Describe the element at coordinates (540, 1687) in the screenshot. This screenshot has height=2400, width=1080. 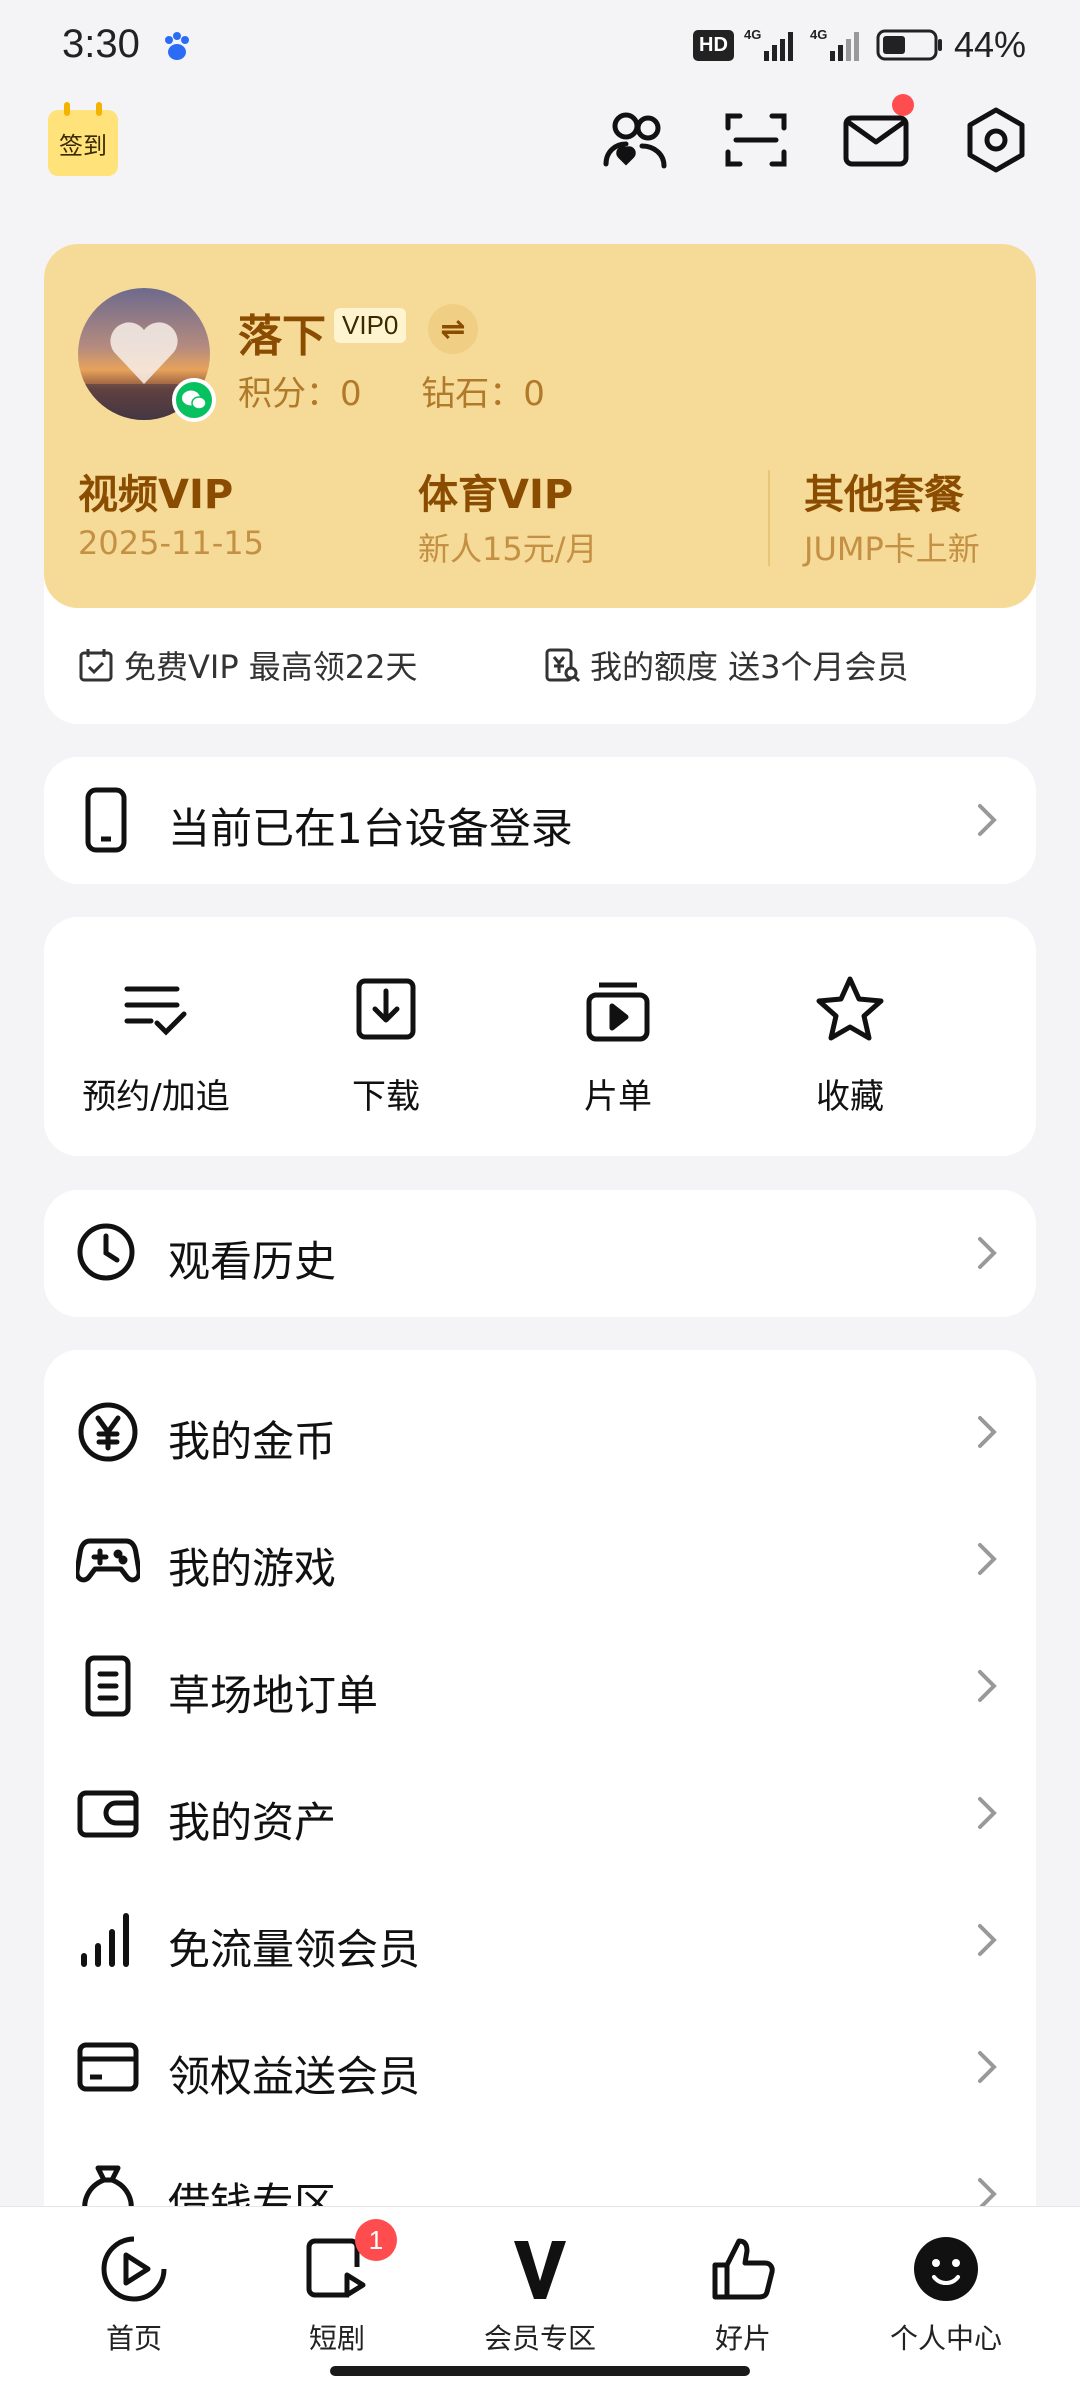
I see `menu-item-orders: 草场地订单` at that location.